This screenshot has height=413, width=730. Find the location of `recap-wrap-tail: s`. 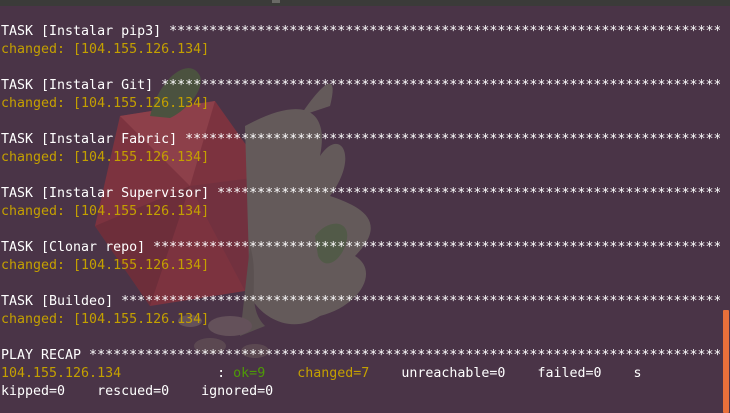

recap-wrap-tail: s is located at coordinates (637, 373).